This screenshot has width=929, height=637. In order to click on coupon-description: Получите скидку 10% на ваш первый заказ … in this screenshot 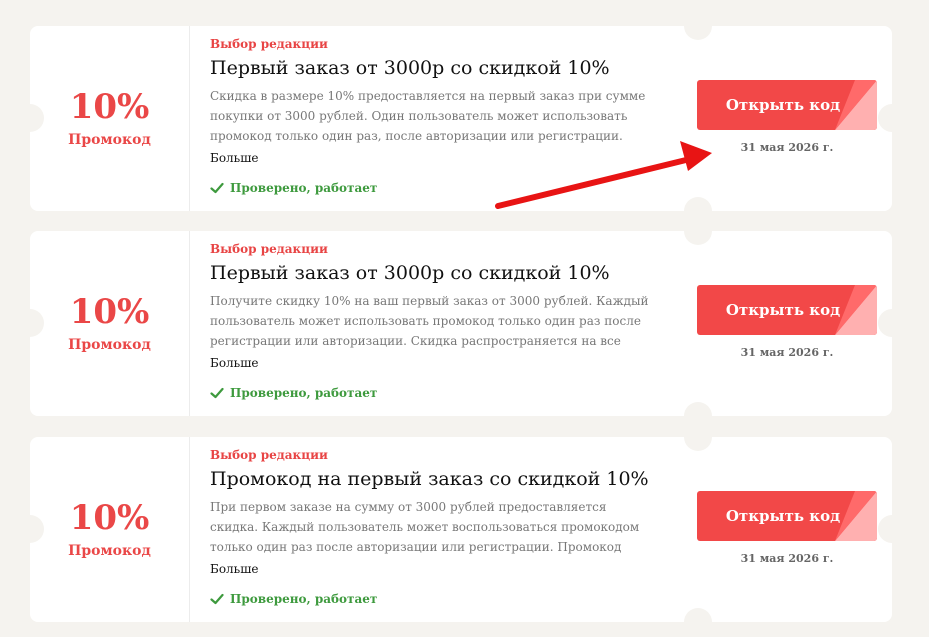, I will do `click(429, 321)`.